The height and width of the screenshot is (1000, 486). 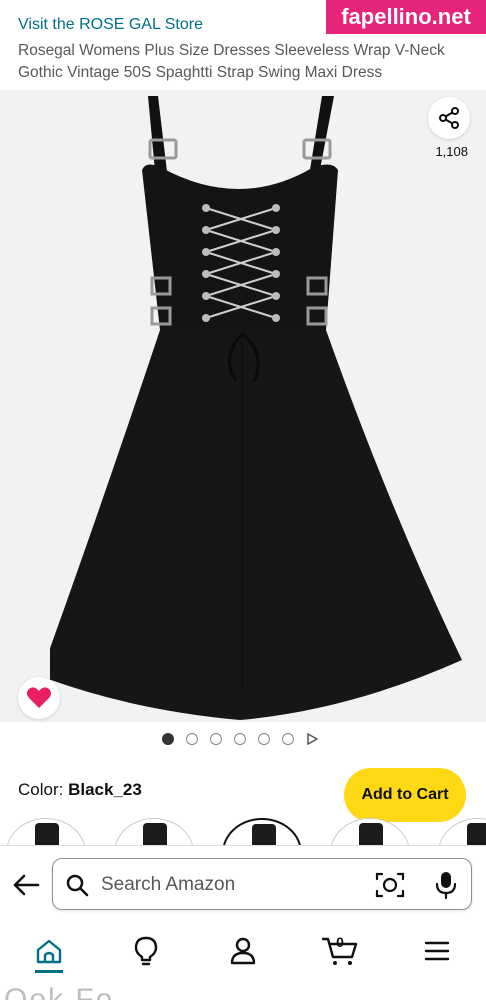 I want to click on camera-lens-icon, so click(x=390, y=885).